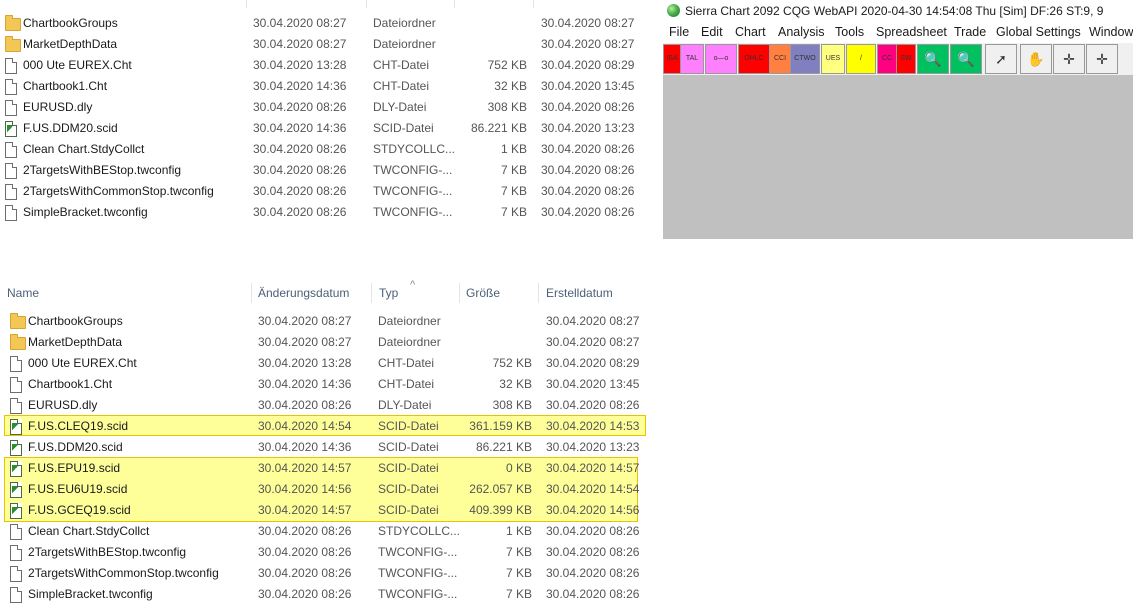 Image resolution: width=1133 pixels, height=608 pixels. I want to click on toolbar-button-label: TAL, so click(692, 58).